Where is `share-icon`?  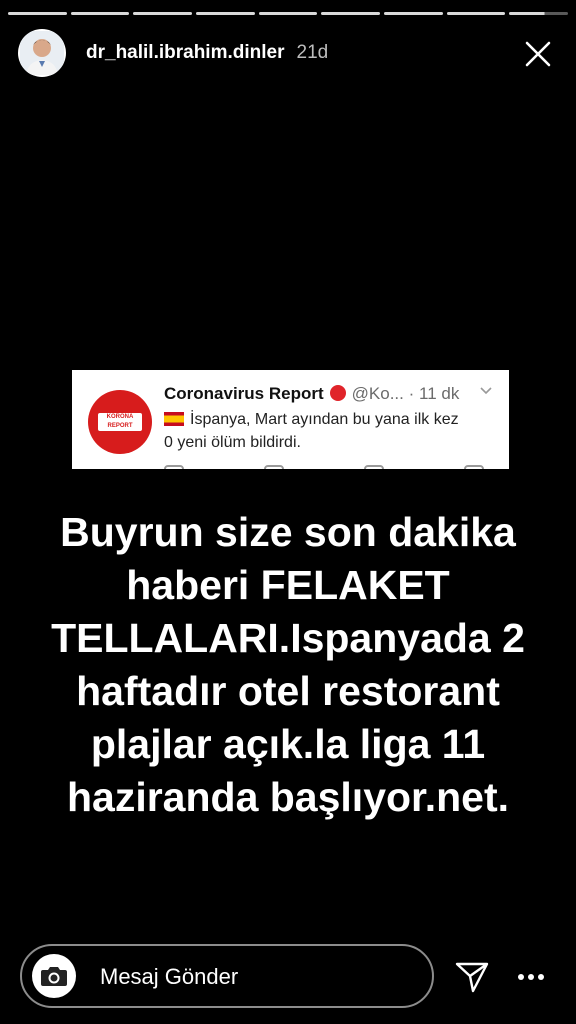
share-icon is located at coordinates (474, 467).